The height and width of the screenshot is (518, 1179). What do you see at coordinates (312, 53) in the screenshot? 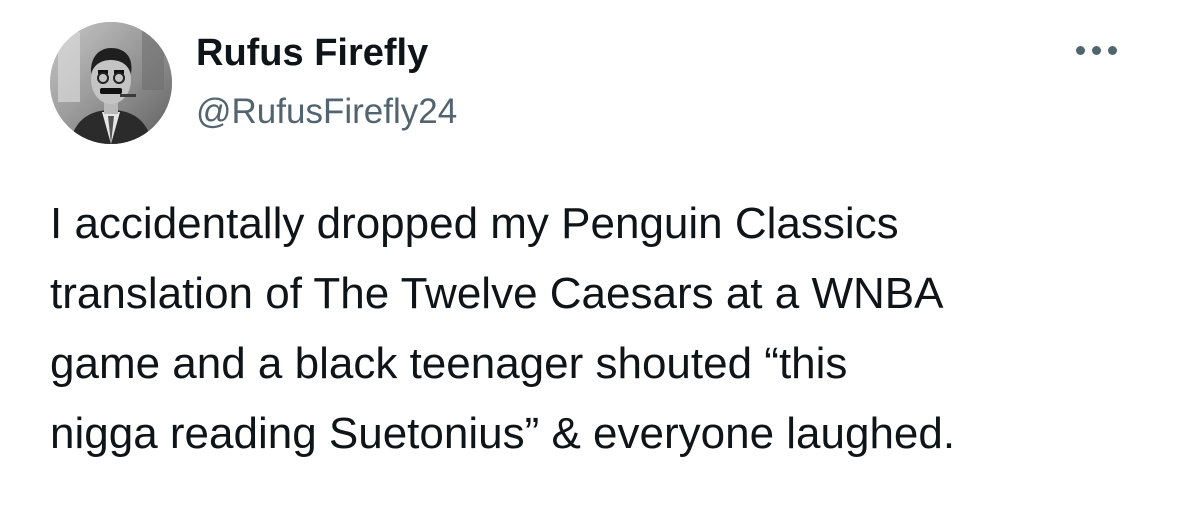
I see `author-display-name: Rufus Firefly` at bounding box center [312, 53].